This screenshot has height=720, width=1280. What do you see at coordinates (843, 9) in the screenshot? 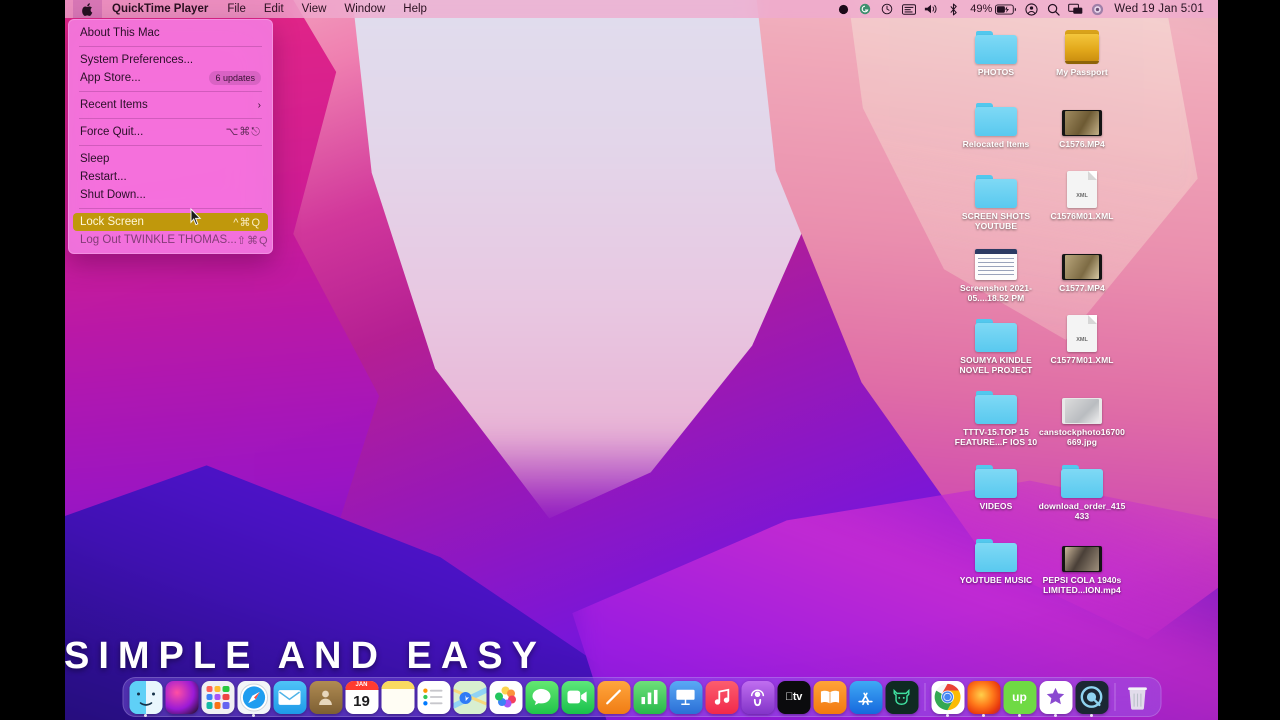
I see `record-icon` at bounding box center [843, 9].